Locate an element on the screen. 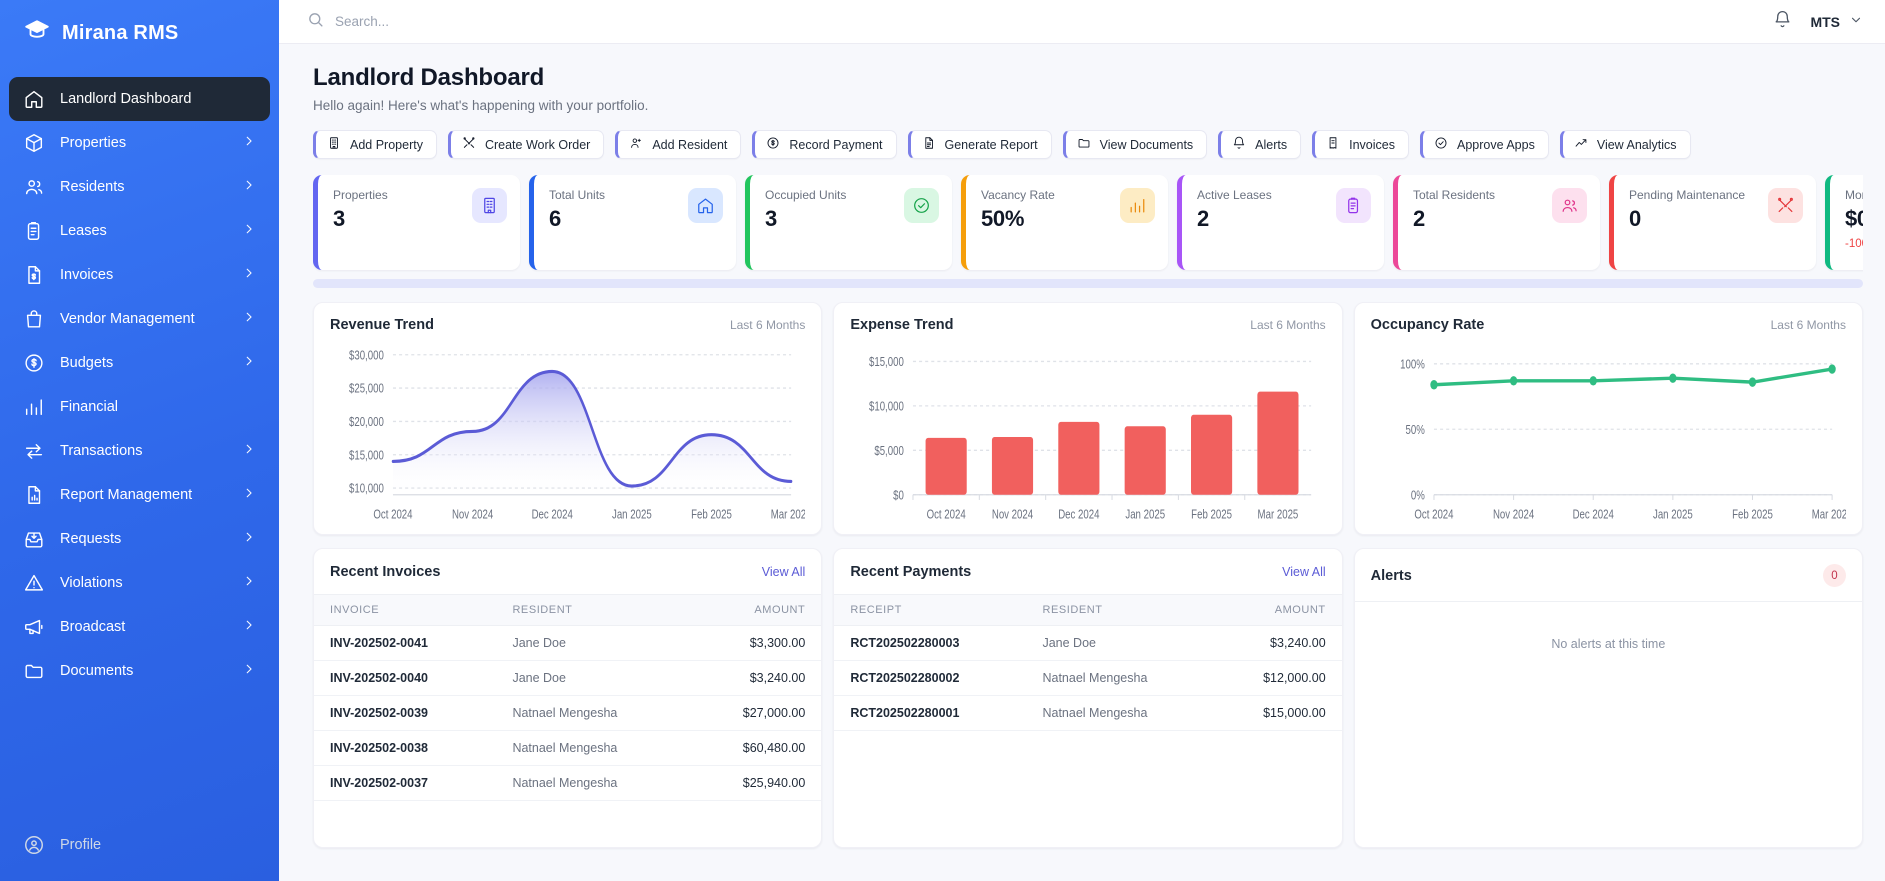 Image resolution: width=1885 pixels, height=881 pixels. sidebar-item-financial: Financial is located at coordinates (139, 407).